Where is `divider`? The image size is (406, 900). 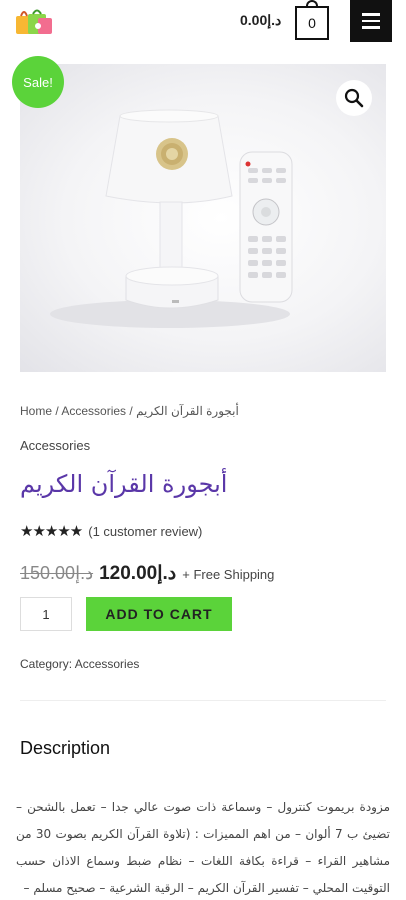
divider is located at coordinates (203, 700).